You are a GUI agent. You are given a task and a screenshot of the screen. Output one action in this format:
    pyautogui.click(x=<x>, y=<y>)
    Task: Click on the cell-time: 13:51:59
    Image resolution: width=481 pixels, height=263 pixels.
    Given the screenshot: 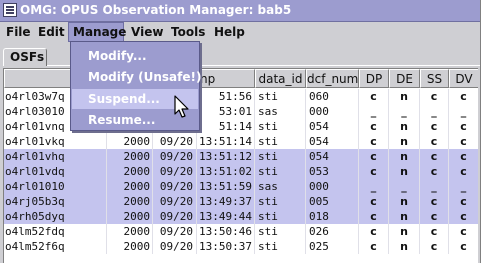 What is the action you would take?
    pyautogui.click(x=226, y=186)
    